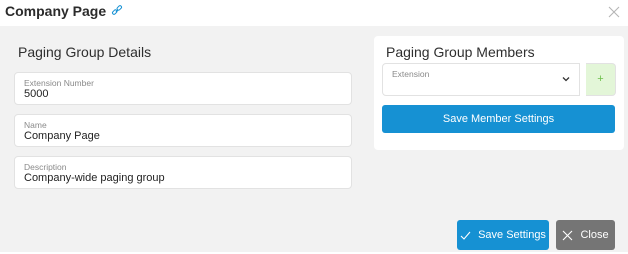 The height and width of the screenshot is (254, 628). I want to click on save-settings-button: Save Settings, so click(503, 235).